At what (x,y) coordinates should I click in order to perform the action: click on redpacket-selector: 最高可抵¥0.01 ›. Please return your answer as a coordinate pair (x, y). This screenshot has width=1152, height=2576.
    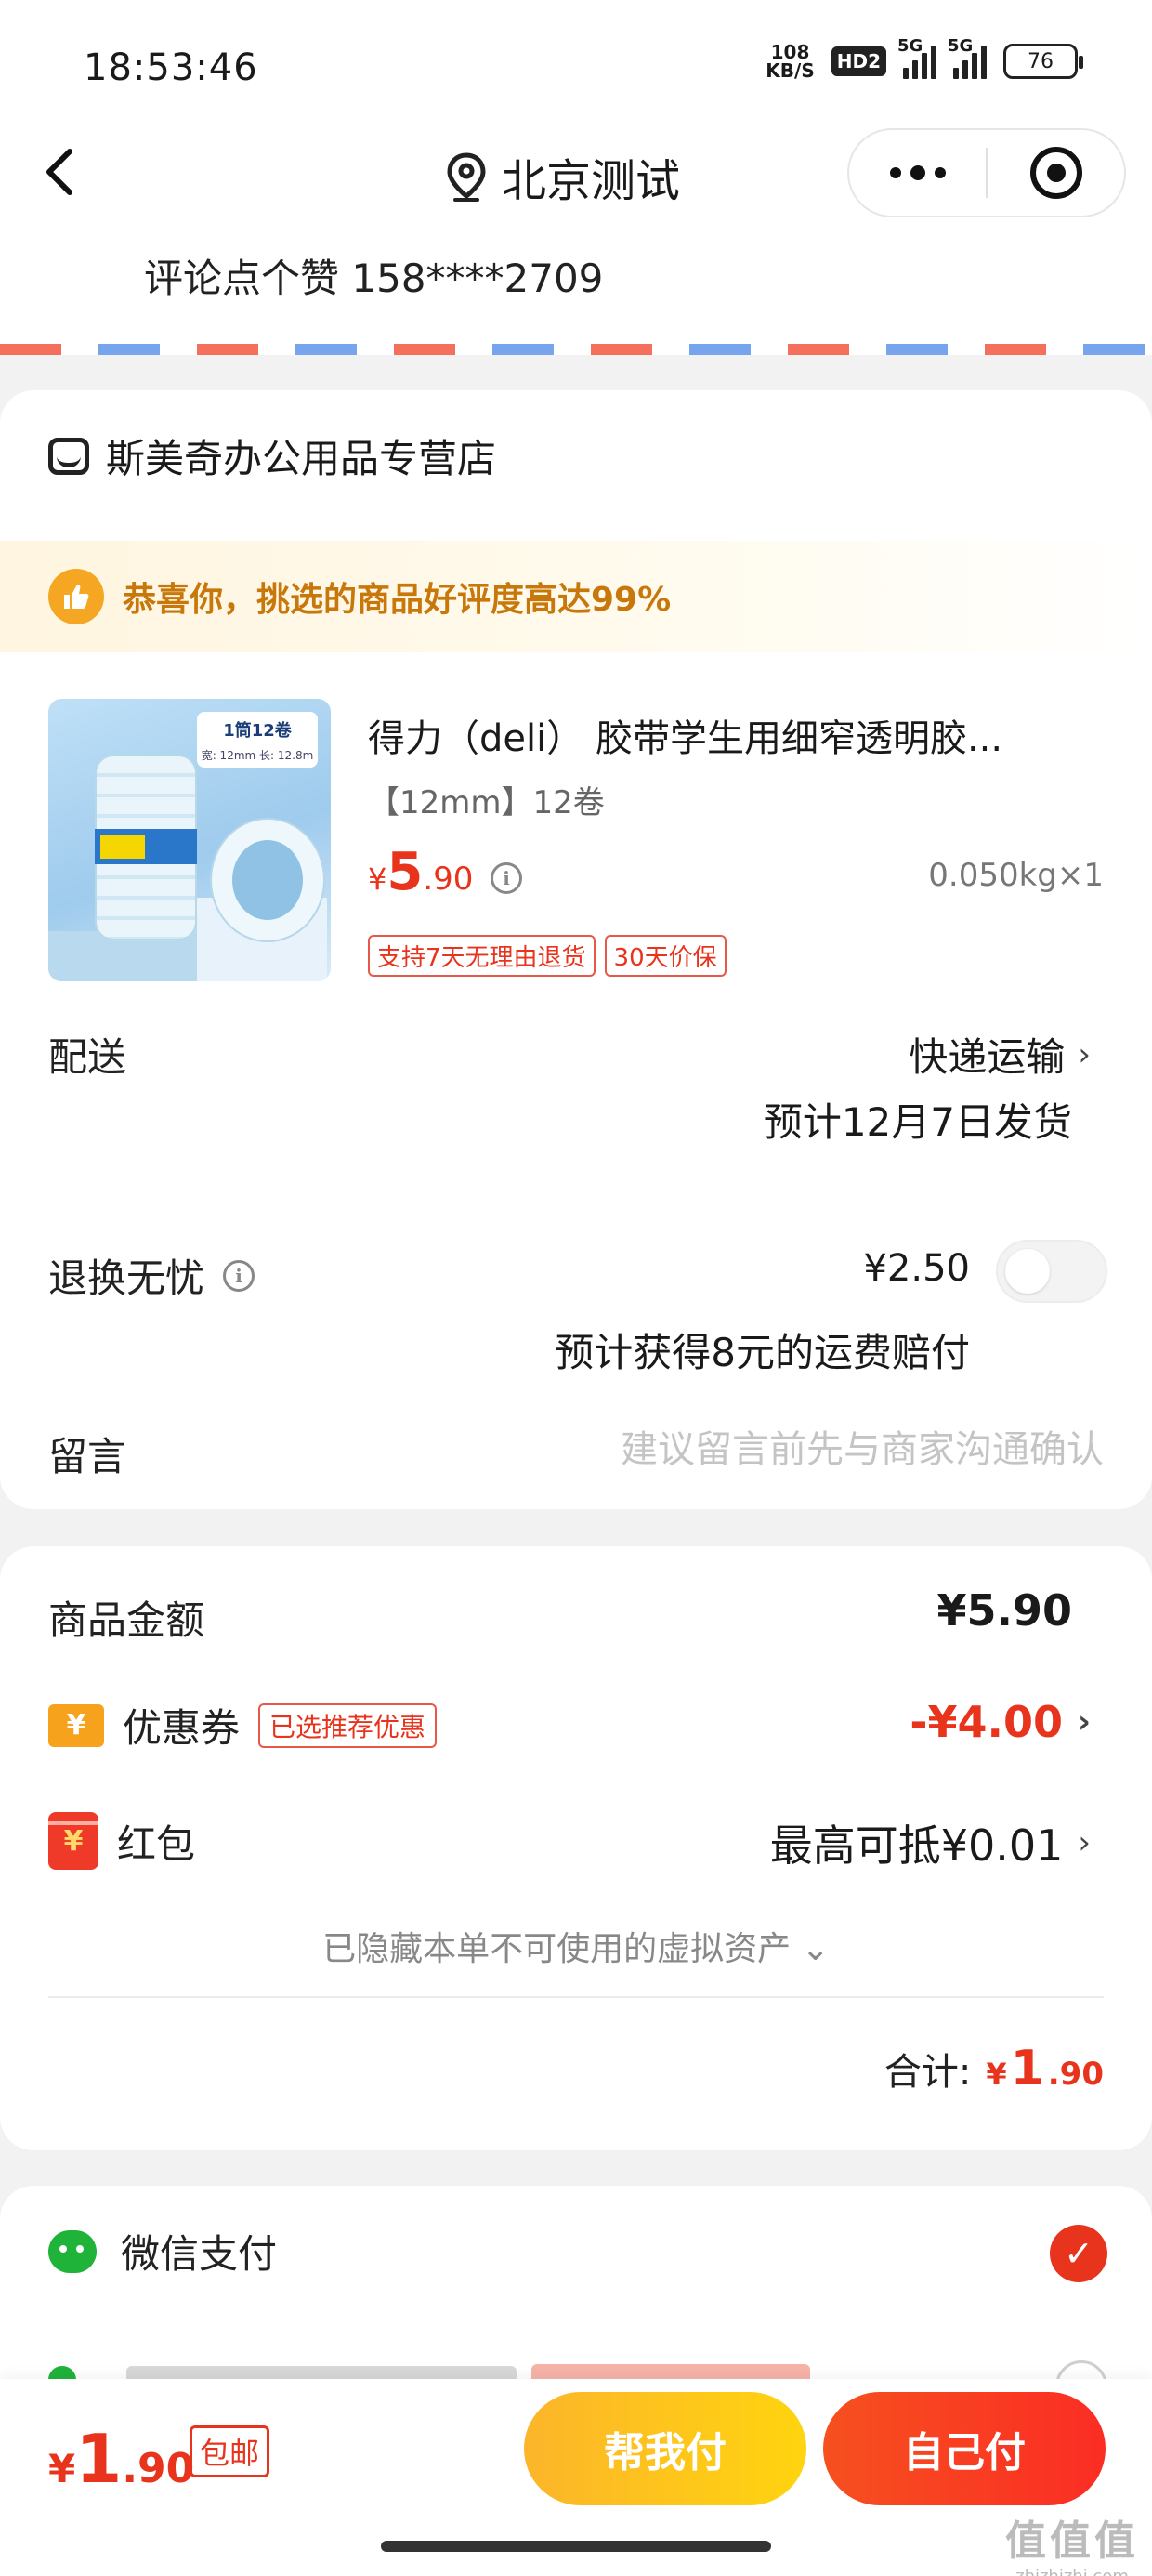
    Looking at the image, I should click on (930, 1842).